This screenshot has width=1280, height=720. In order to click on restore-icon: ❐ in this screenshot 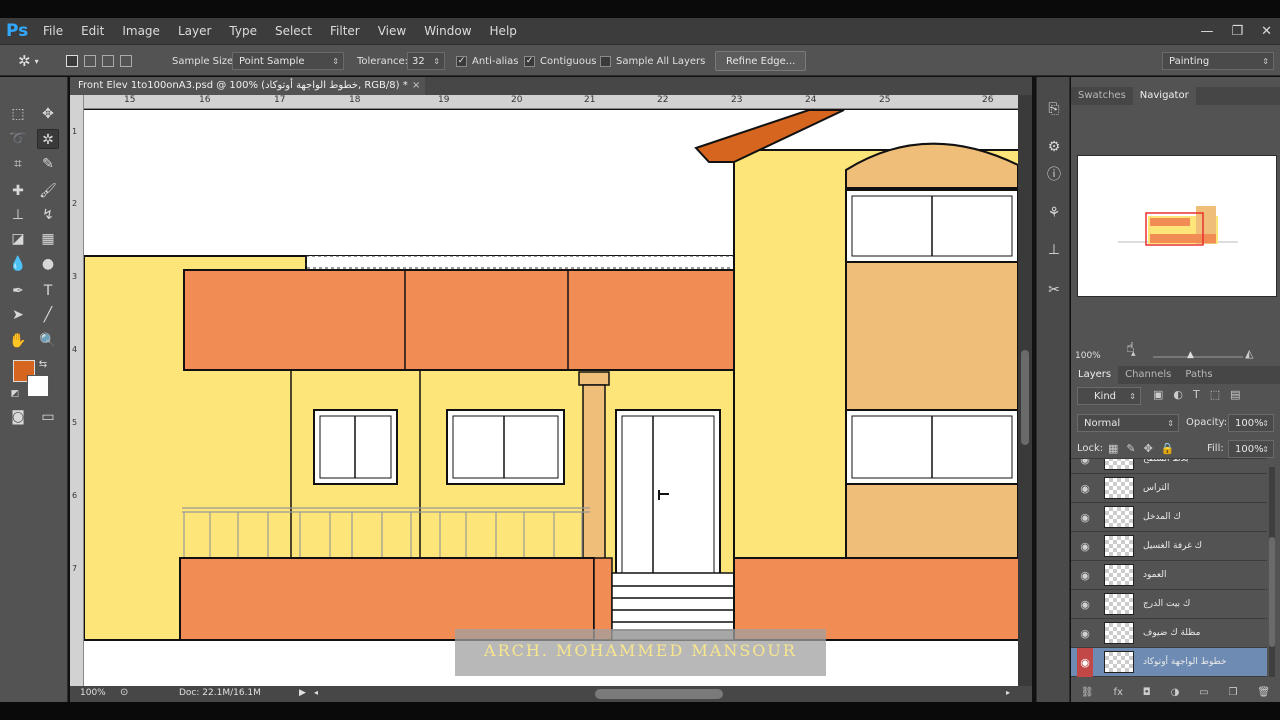, I will do `click(1237, 31)`.